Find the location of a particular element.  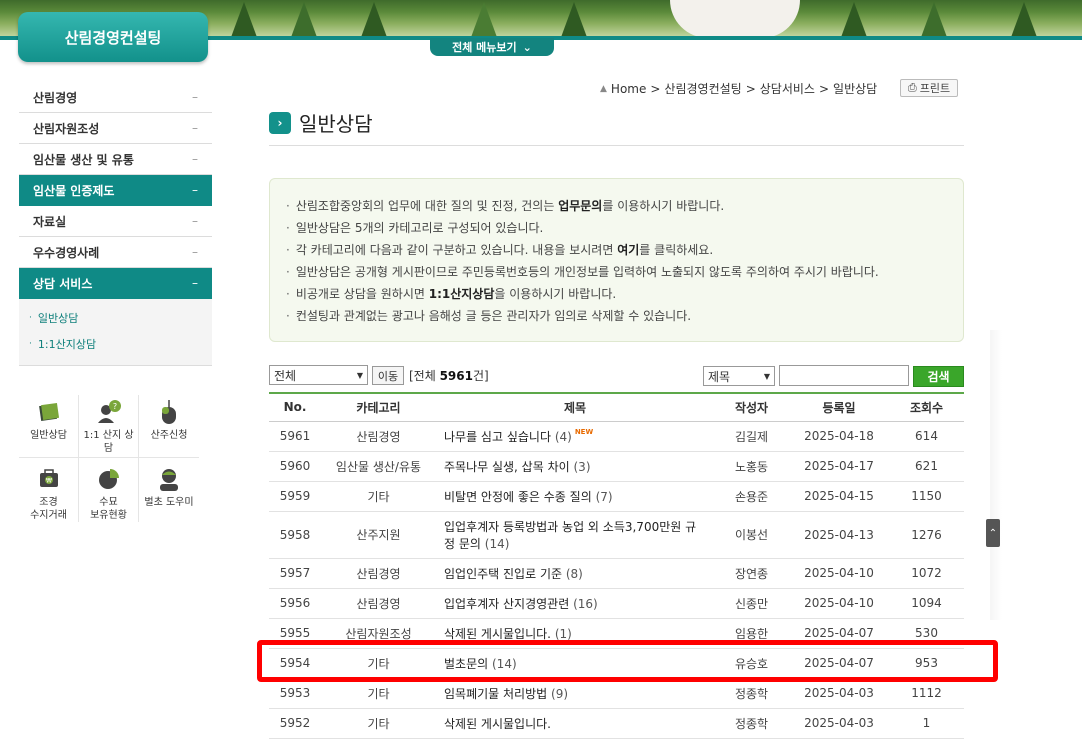

search-field-value: 제목 is located at coordinates (719, 376).